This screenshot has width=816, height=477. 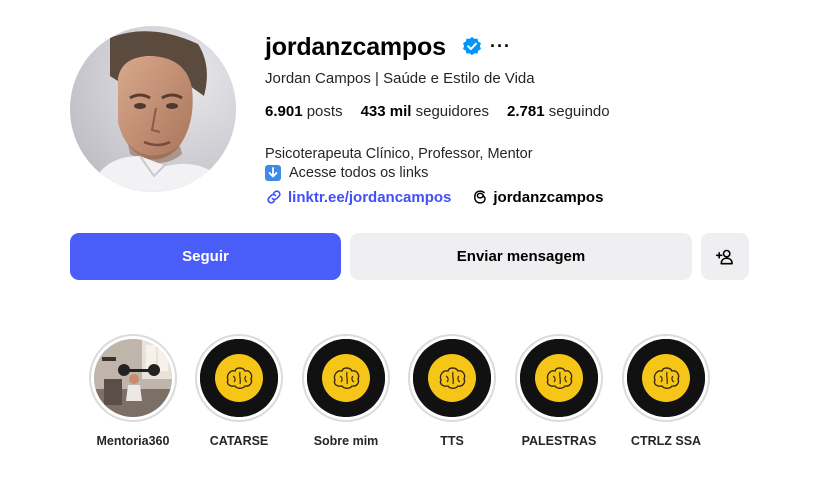 What do you see at coordinates (666, 441) in the screenshot?
I see `highlight-label: CTRLZ SSA` at bounding box center [666, 441].